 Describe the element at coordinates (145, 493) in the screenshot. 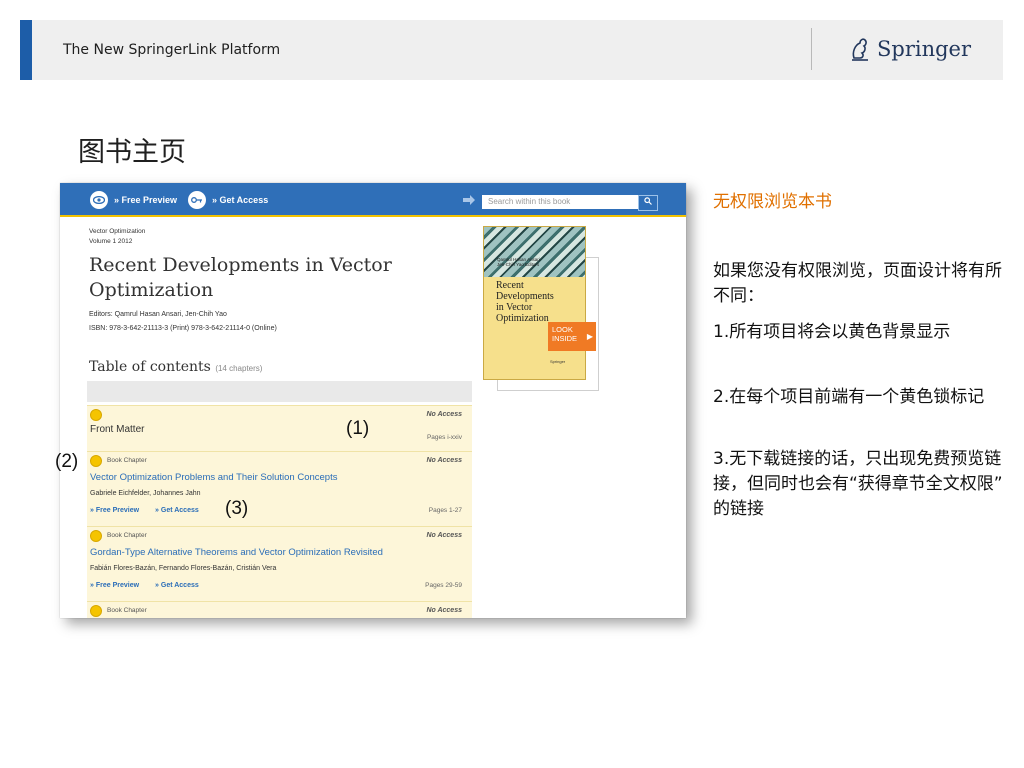

I see `chapter-authors: Gabriele Eichfelder, Johannes Jahn` at that location.